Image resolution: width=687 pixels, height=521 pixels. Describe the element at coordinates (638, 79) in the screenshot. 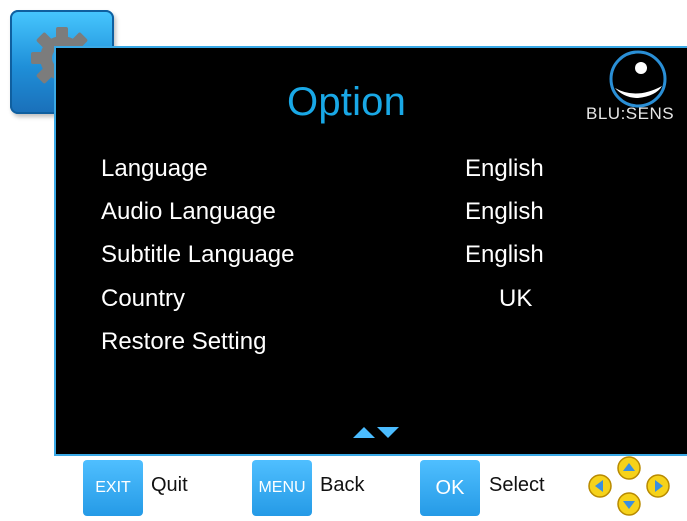

I see `blusens-logo-icon` at that location.